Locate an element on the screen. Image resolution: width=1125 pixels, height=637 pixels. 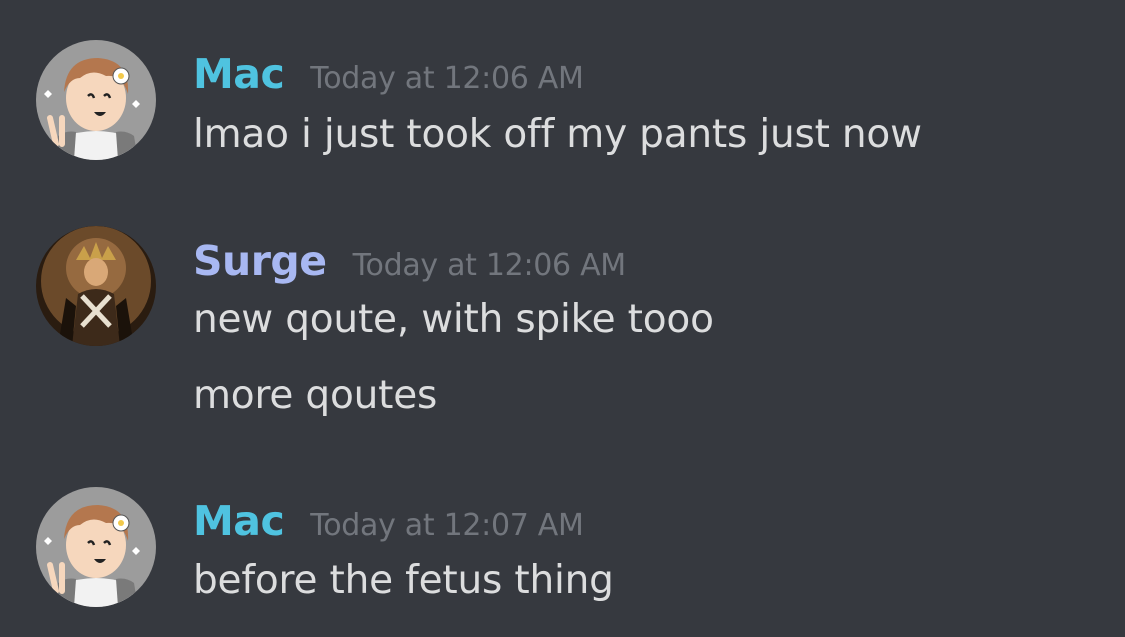
message-text: lmao i just took off my pants just now is located at coordinates (557, 134).